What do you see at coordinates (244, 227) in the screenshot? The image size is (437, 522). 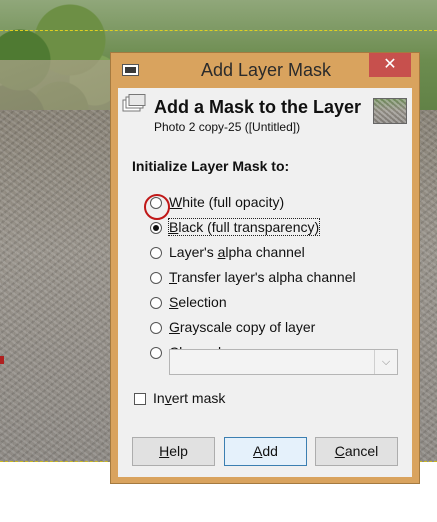 I see `option-label: Black (full transparency)` at bounding box center [244, 227].